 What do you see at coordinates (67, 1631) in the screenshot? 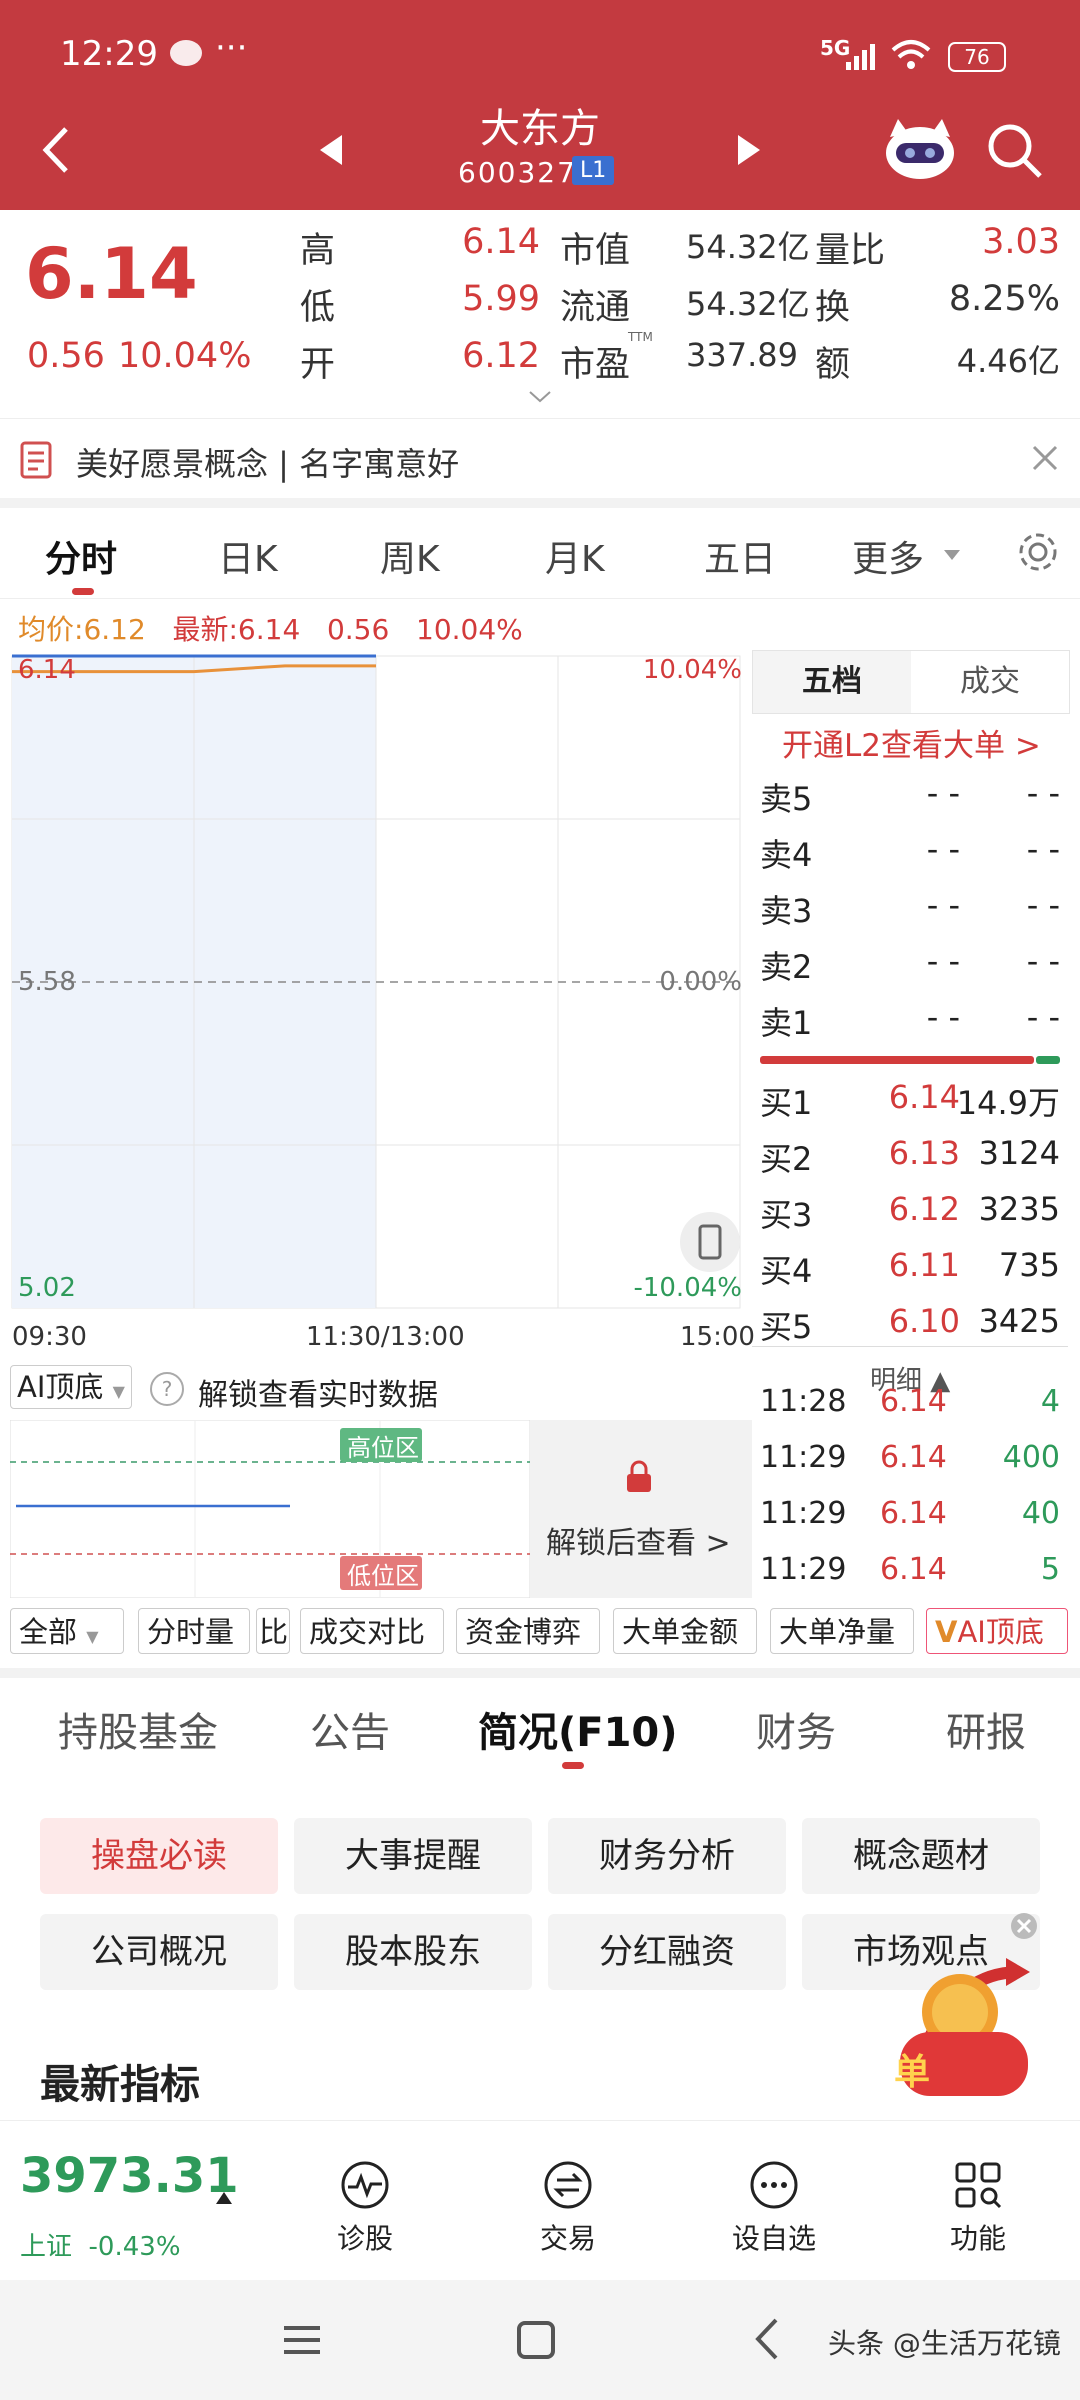
I see `chip-all: 全部 ▼` at bounding box center [67, 1631].